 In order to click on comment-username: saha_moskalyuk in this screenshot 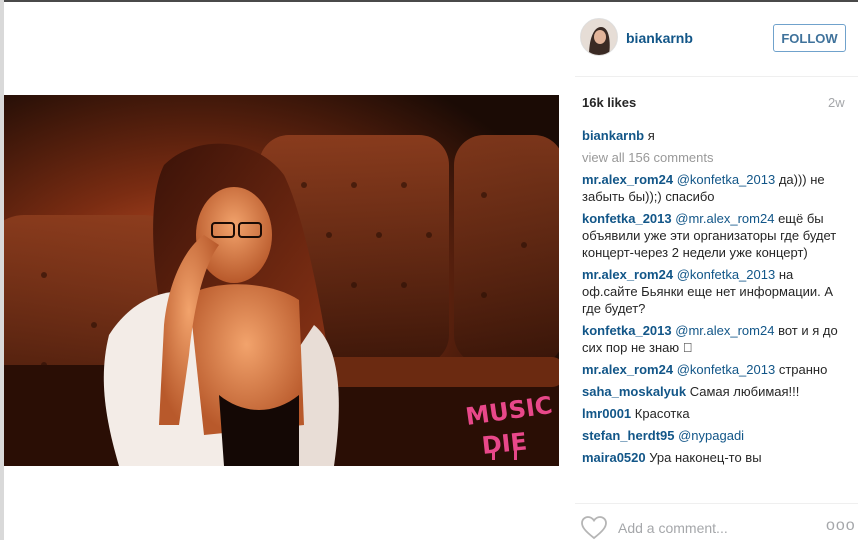, I will do `click(634, 391)`.